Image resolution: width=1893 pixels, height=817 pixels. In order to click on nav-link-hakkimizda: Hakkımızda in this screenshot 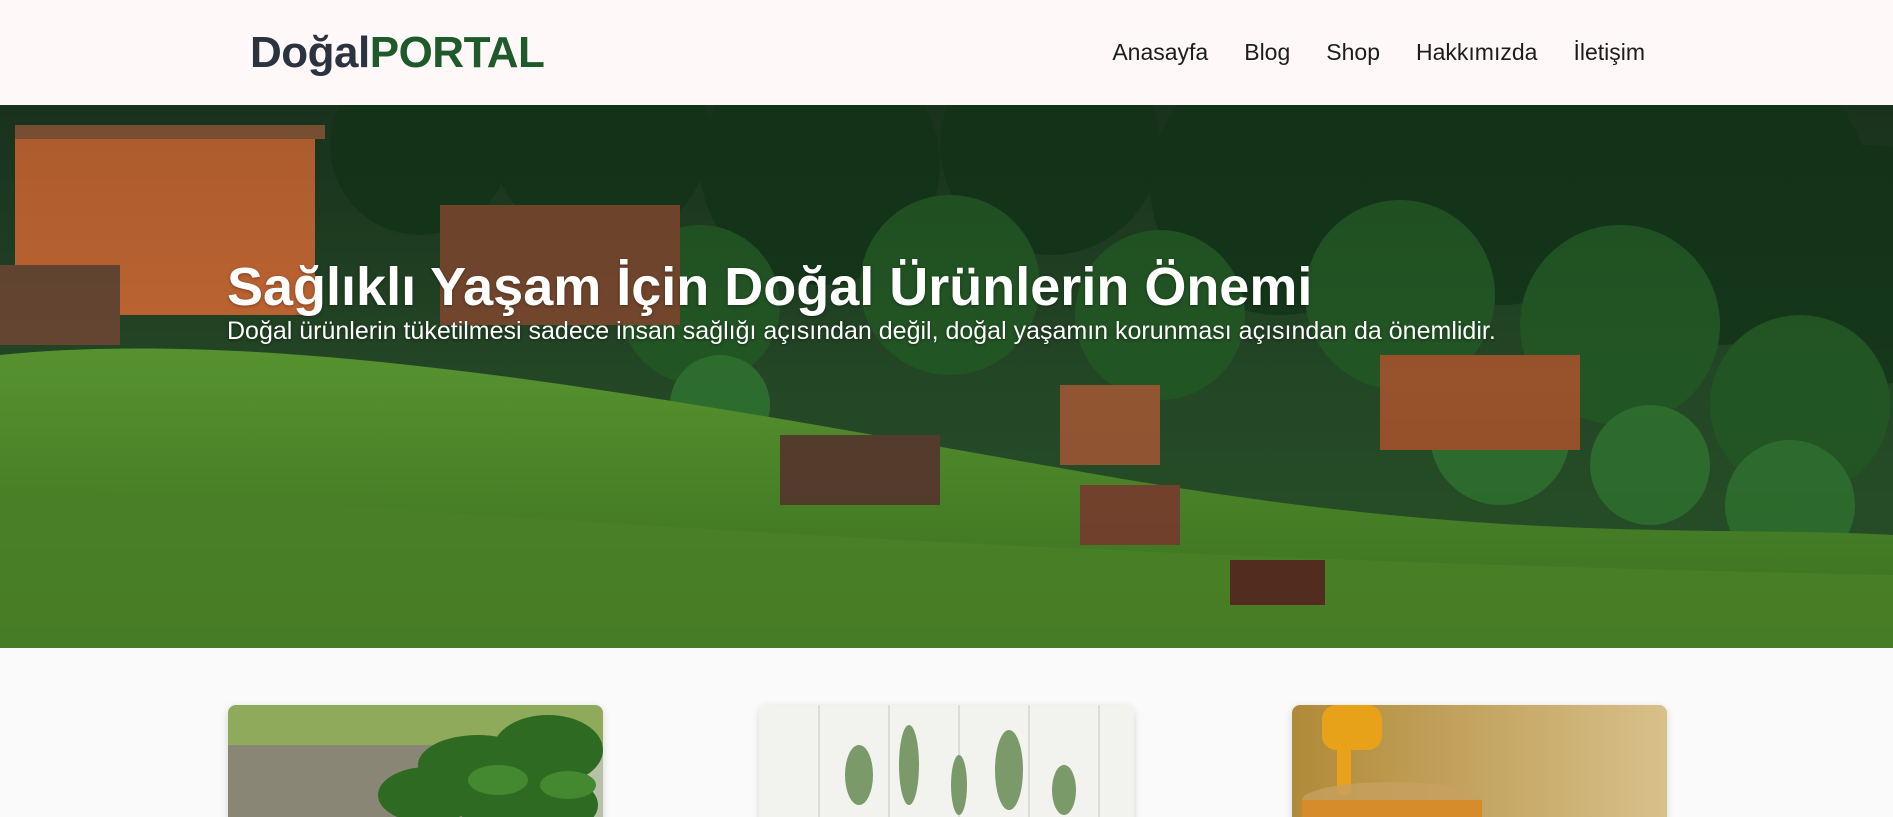, I will do `click(1476, 52)`.